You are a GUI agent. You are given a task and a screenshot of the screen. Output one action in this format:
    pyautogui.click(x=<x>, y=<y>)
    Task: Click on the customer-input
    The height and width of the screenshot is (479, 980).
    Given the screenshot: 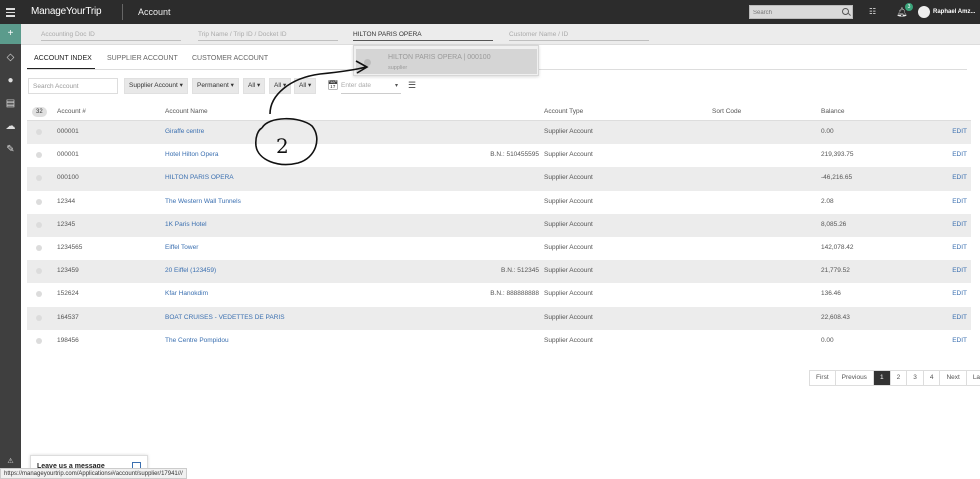 What is the action you would take?
    pyautogui.click(x=579, y=34)
    